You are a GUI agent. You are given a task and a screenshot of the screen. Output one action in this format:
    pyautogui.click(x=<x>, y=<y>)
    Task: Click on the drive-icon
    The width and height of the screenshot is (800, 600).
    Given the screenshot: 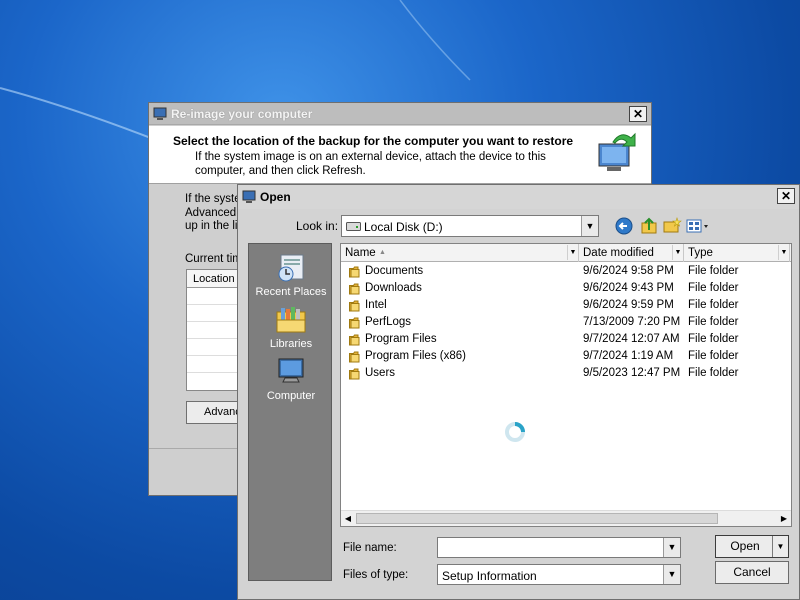 What is the action you would take?
    pyautogui.click(x=353, y=226)
    